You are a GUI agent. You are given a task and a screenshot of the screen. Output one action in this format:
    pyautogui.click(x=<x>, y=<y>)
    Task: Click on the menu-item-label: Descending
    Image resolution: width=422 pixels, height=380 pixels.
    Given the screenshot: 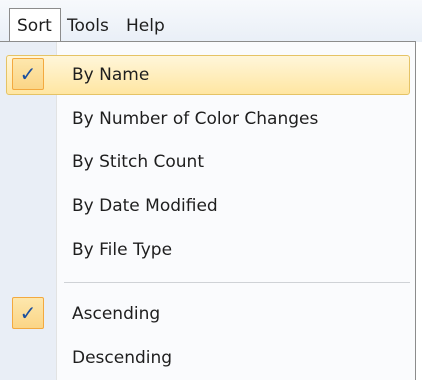 What is the action you would take?
    pyautogui.click(x=122, y=358)
    